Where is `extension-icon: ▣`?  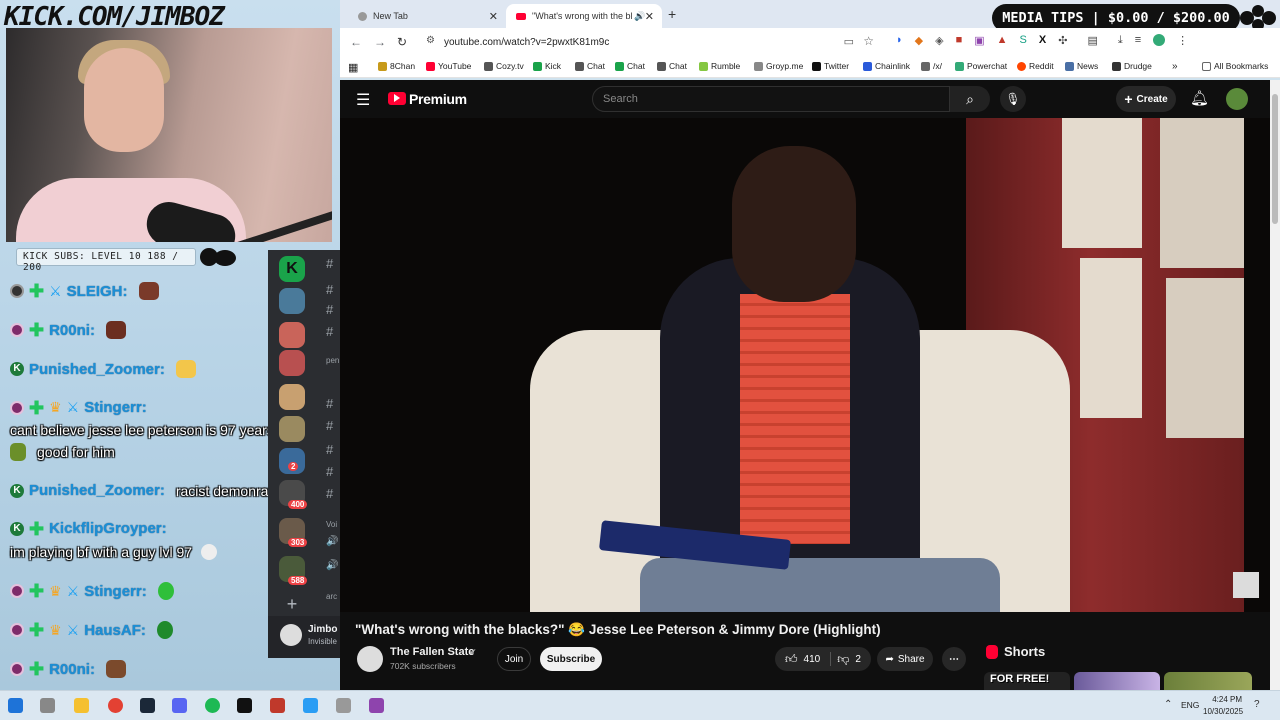 extension-icon: ▣ is located at coordinates (979, 40).